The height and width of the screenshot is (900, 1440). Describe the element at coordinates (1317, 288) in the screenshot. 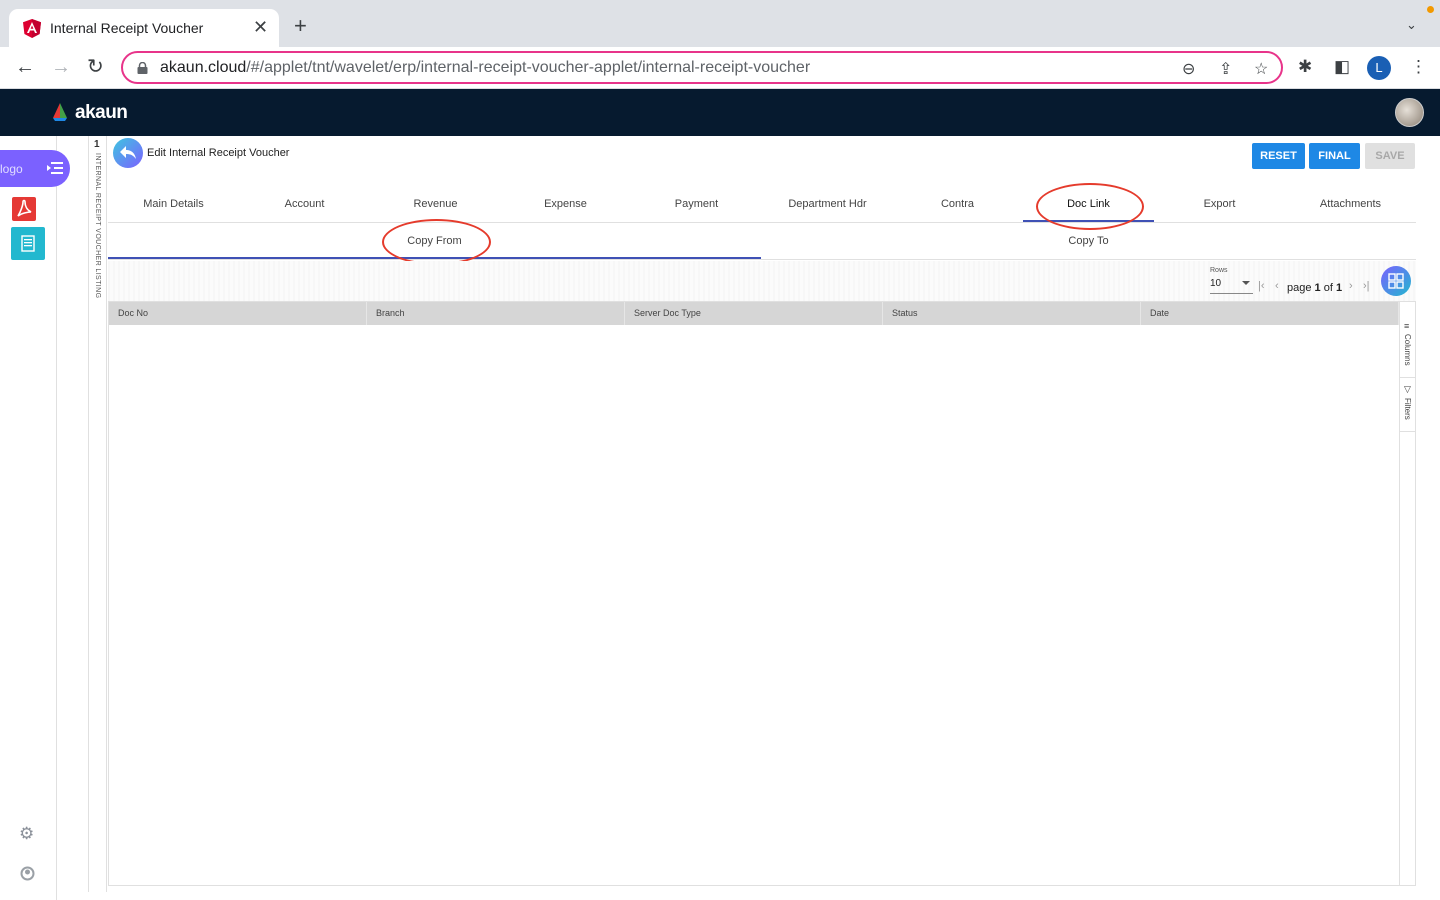

I see `current-page: 1` at that location.